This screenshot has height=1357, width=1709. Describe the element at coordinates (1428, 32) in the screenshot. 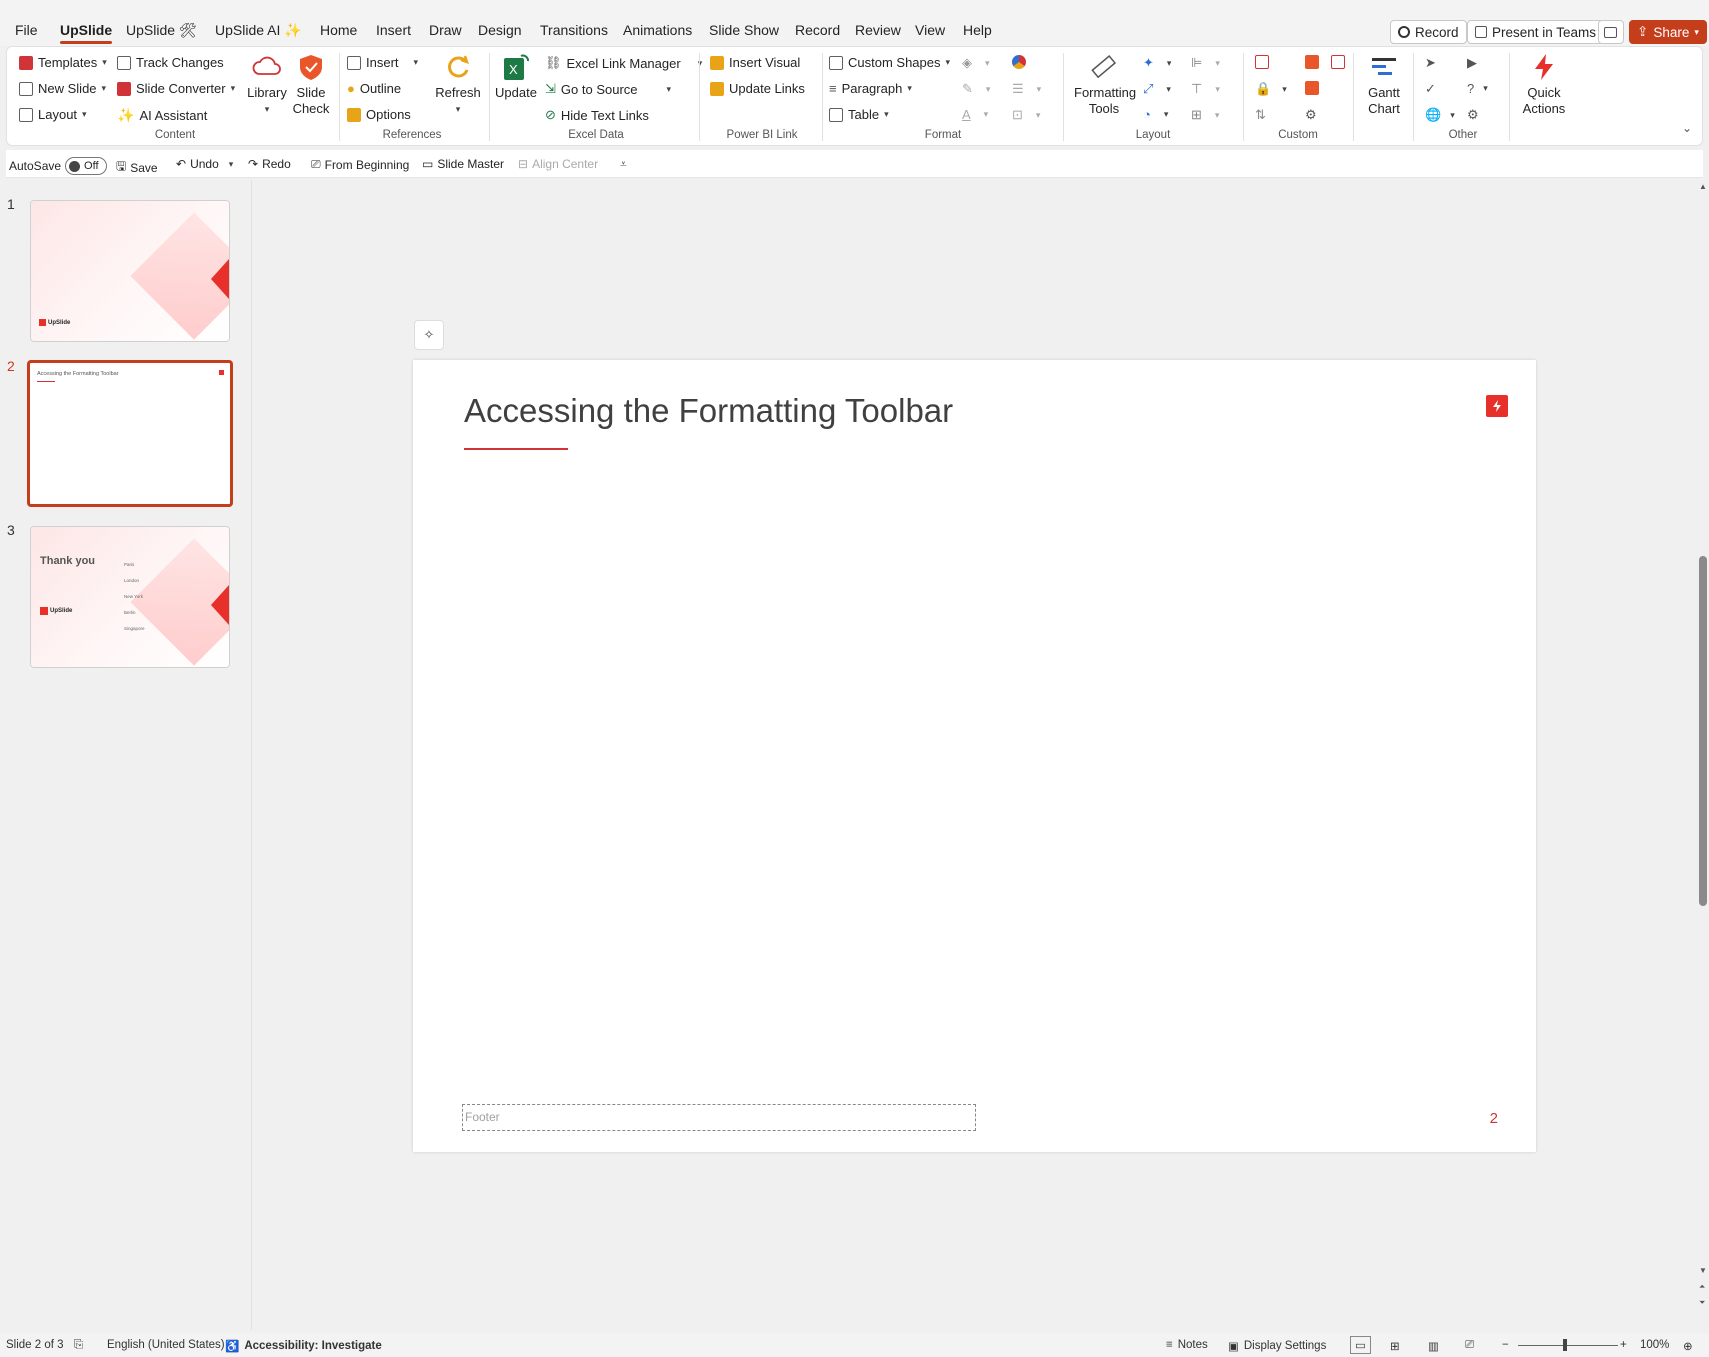

I see `record-button: Record` at that location.